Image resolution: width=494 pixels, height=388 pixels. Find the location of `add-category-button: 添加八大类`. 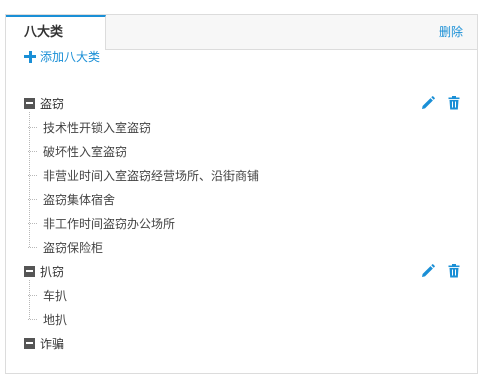

add-category-button: 添加八大类 is located at coordinates (62, 56).